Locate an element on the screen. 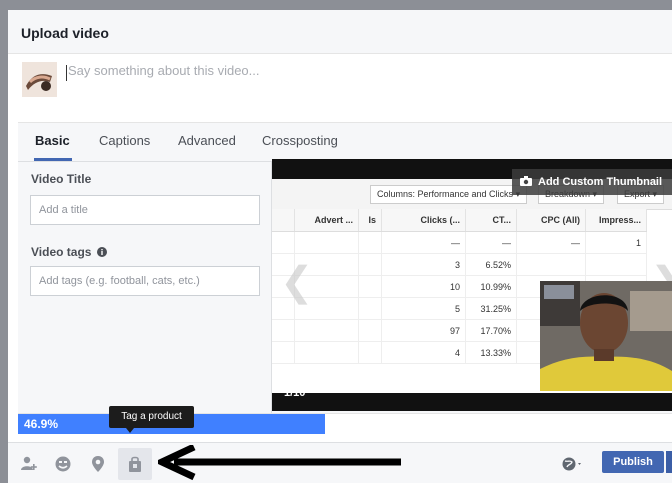 Image resolution: width=672 pixels, height=483 pixels. tab-advanced: Advanced is located at coordinates (207, 140).